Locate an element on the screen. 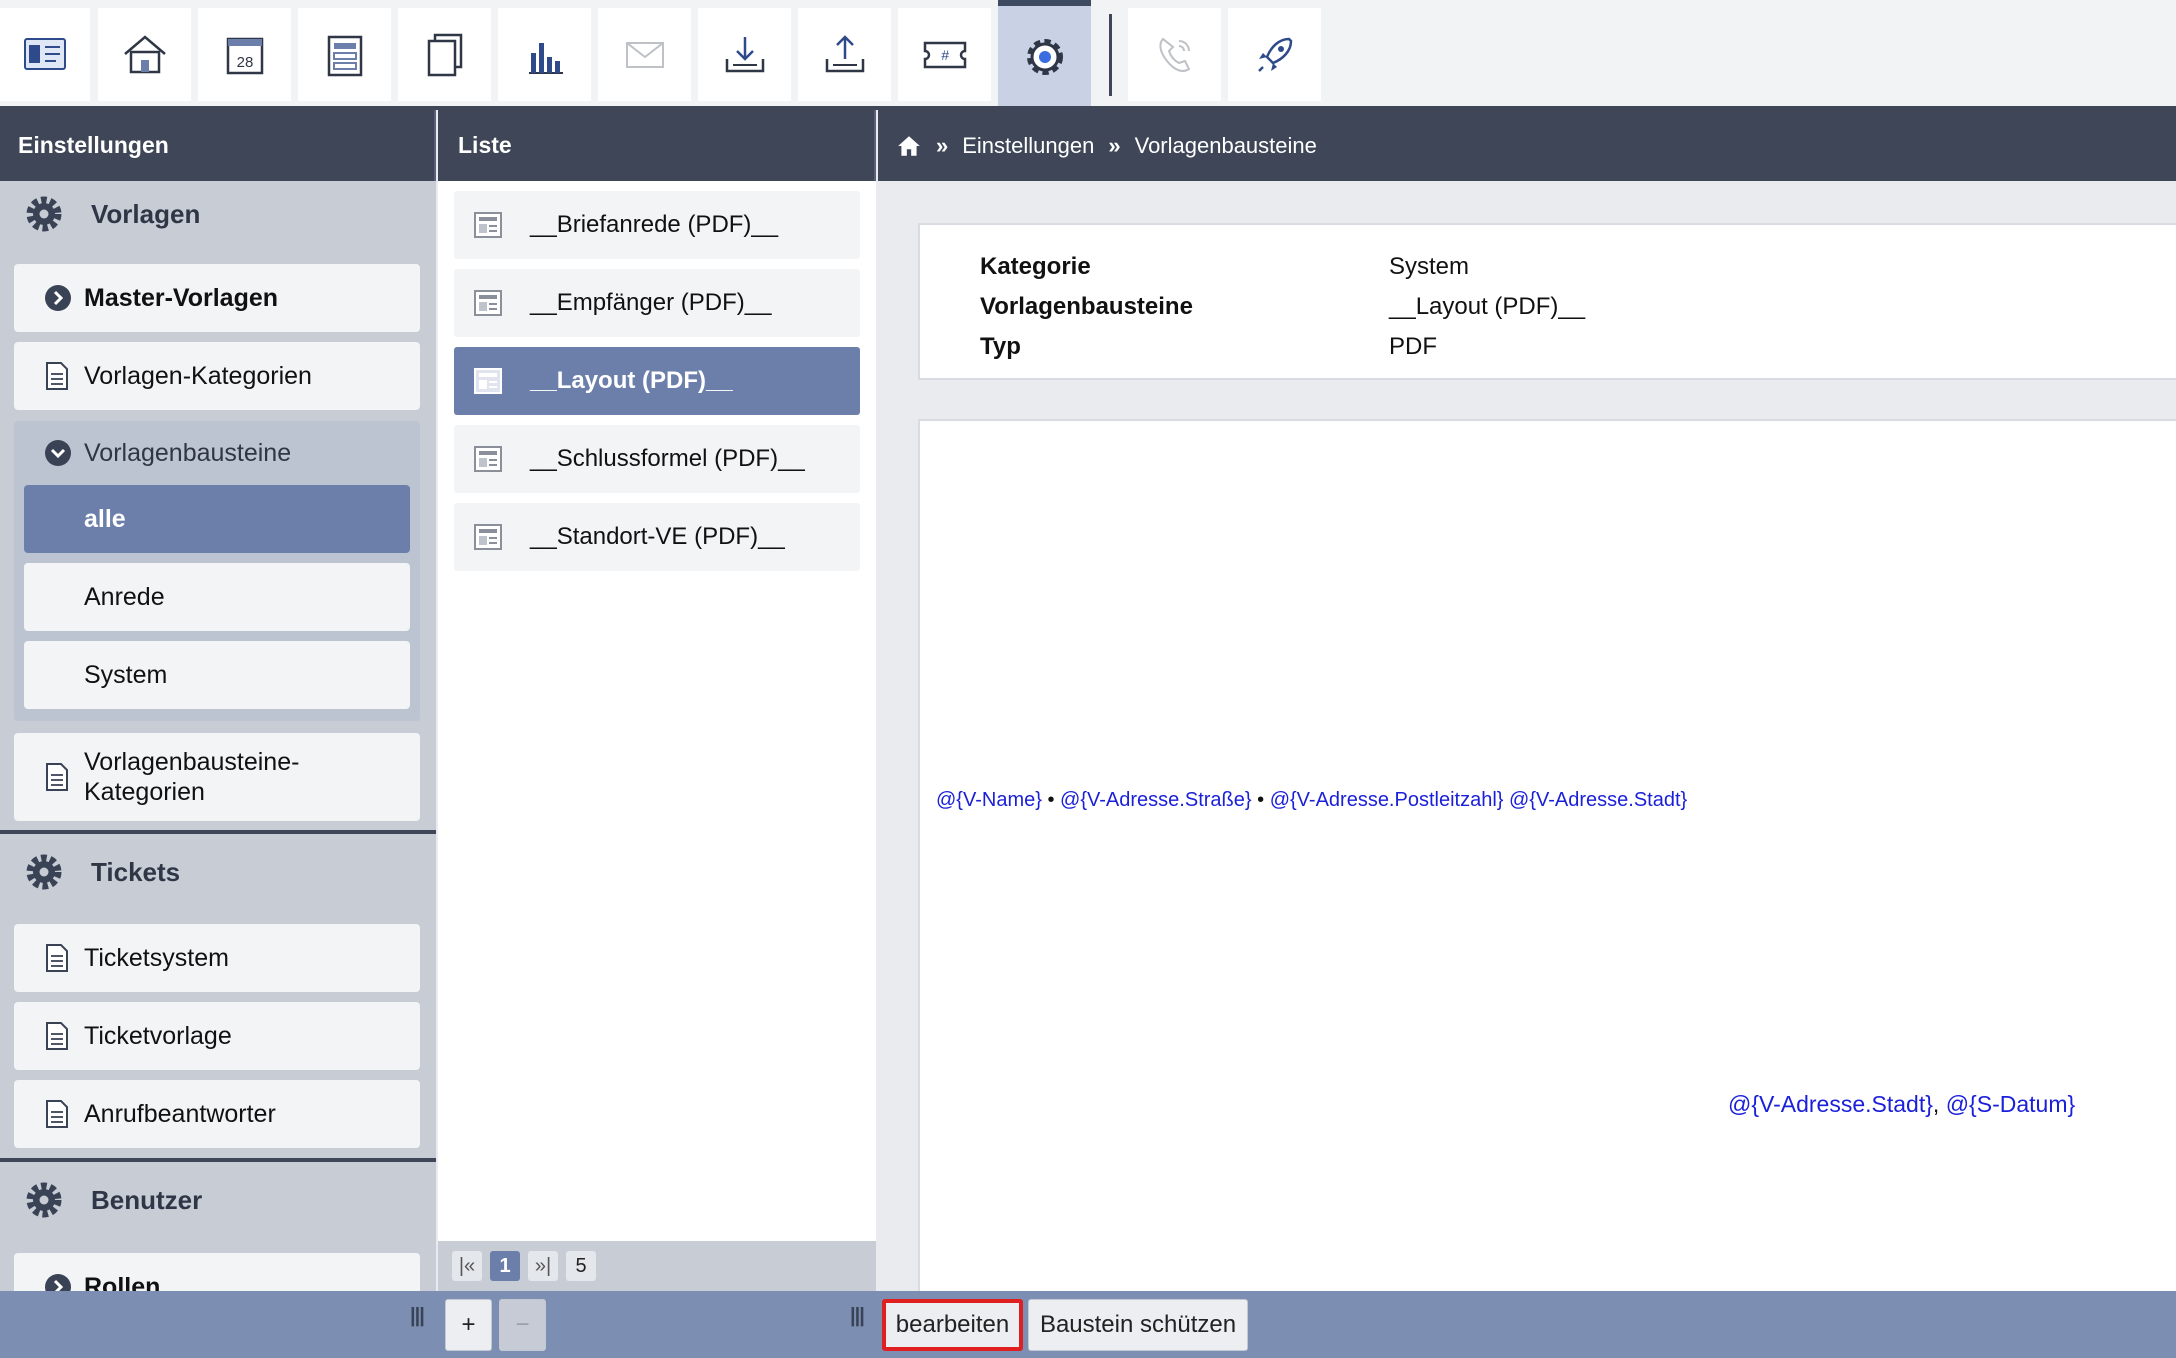 This screenshot has width=2176, height=1358. pager-total-count: 5 is located at coordinates (581, 1266).